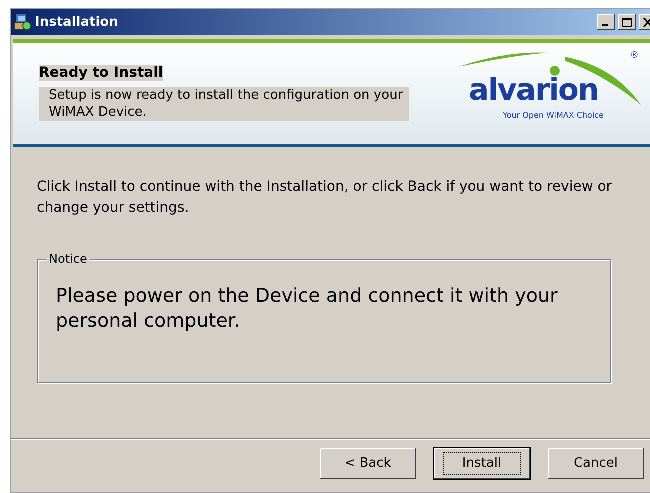 The width and height of the screenshot is (650, 493). Describe the element at coordinates (482, 463) in the screenshot. I see `dialog-button: Install` at that location.